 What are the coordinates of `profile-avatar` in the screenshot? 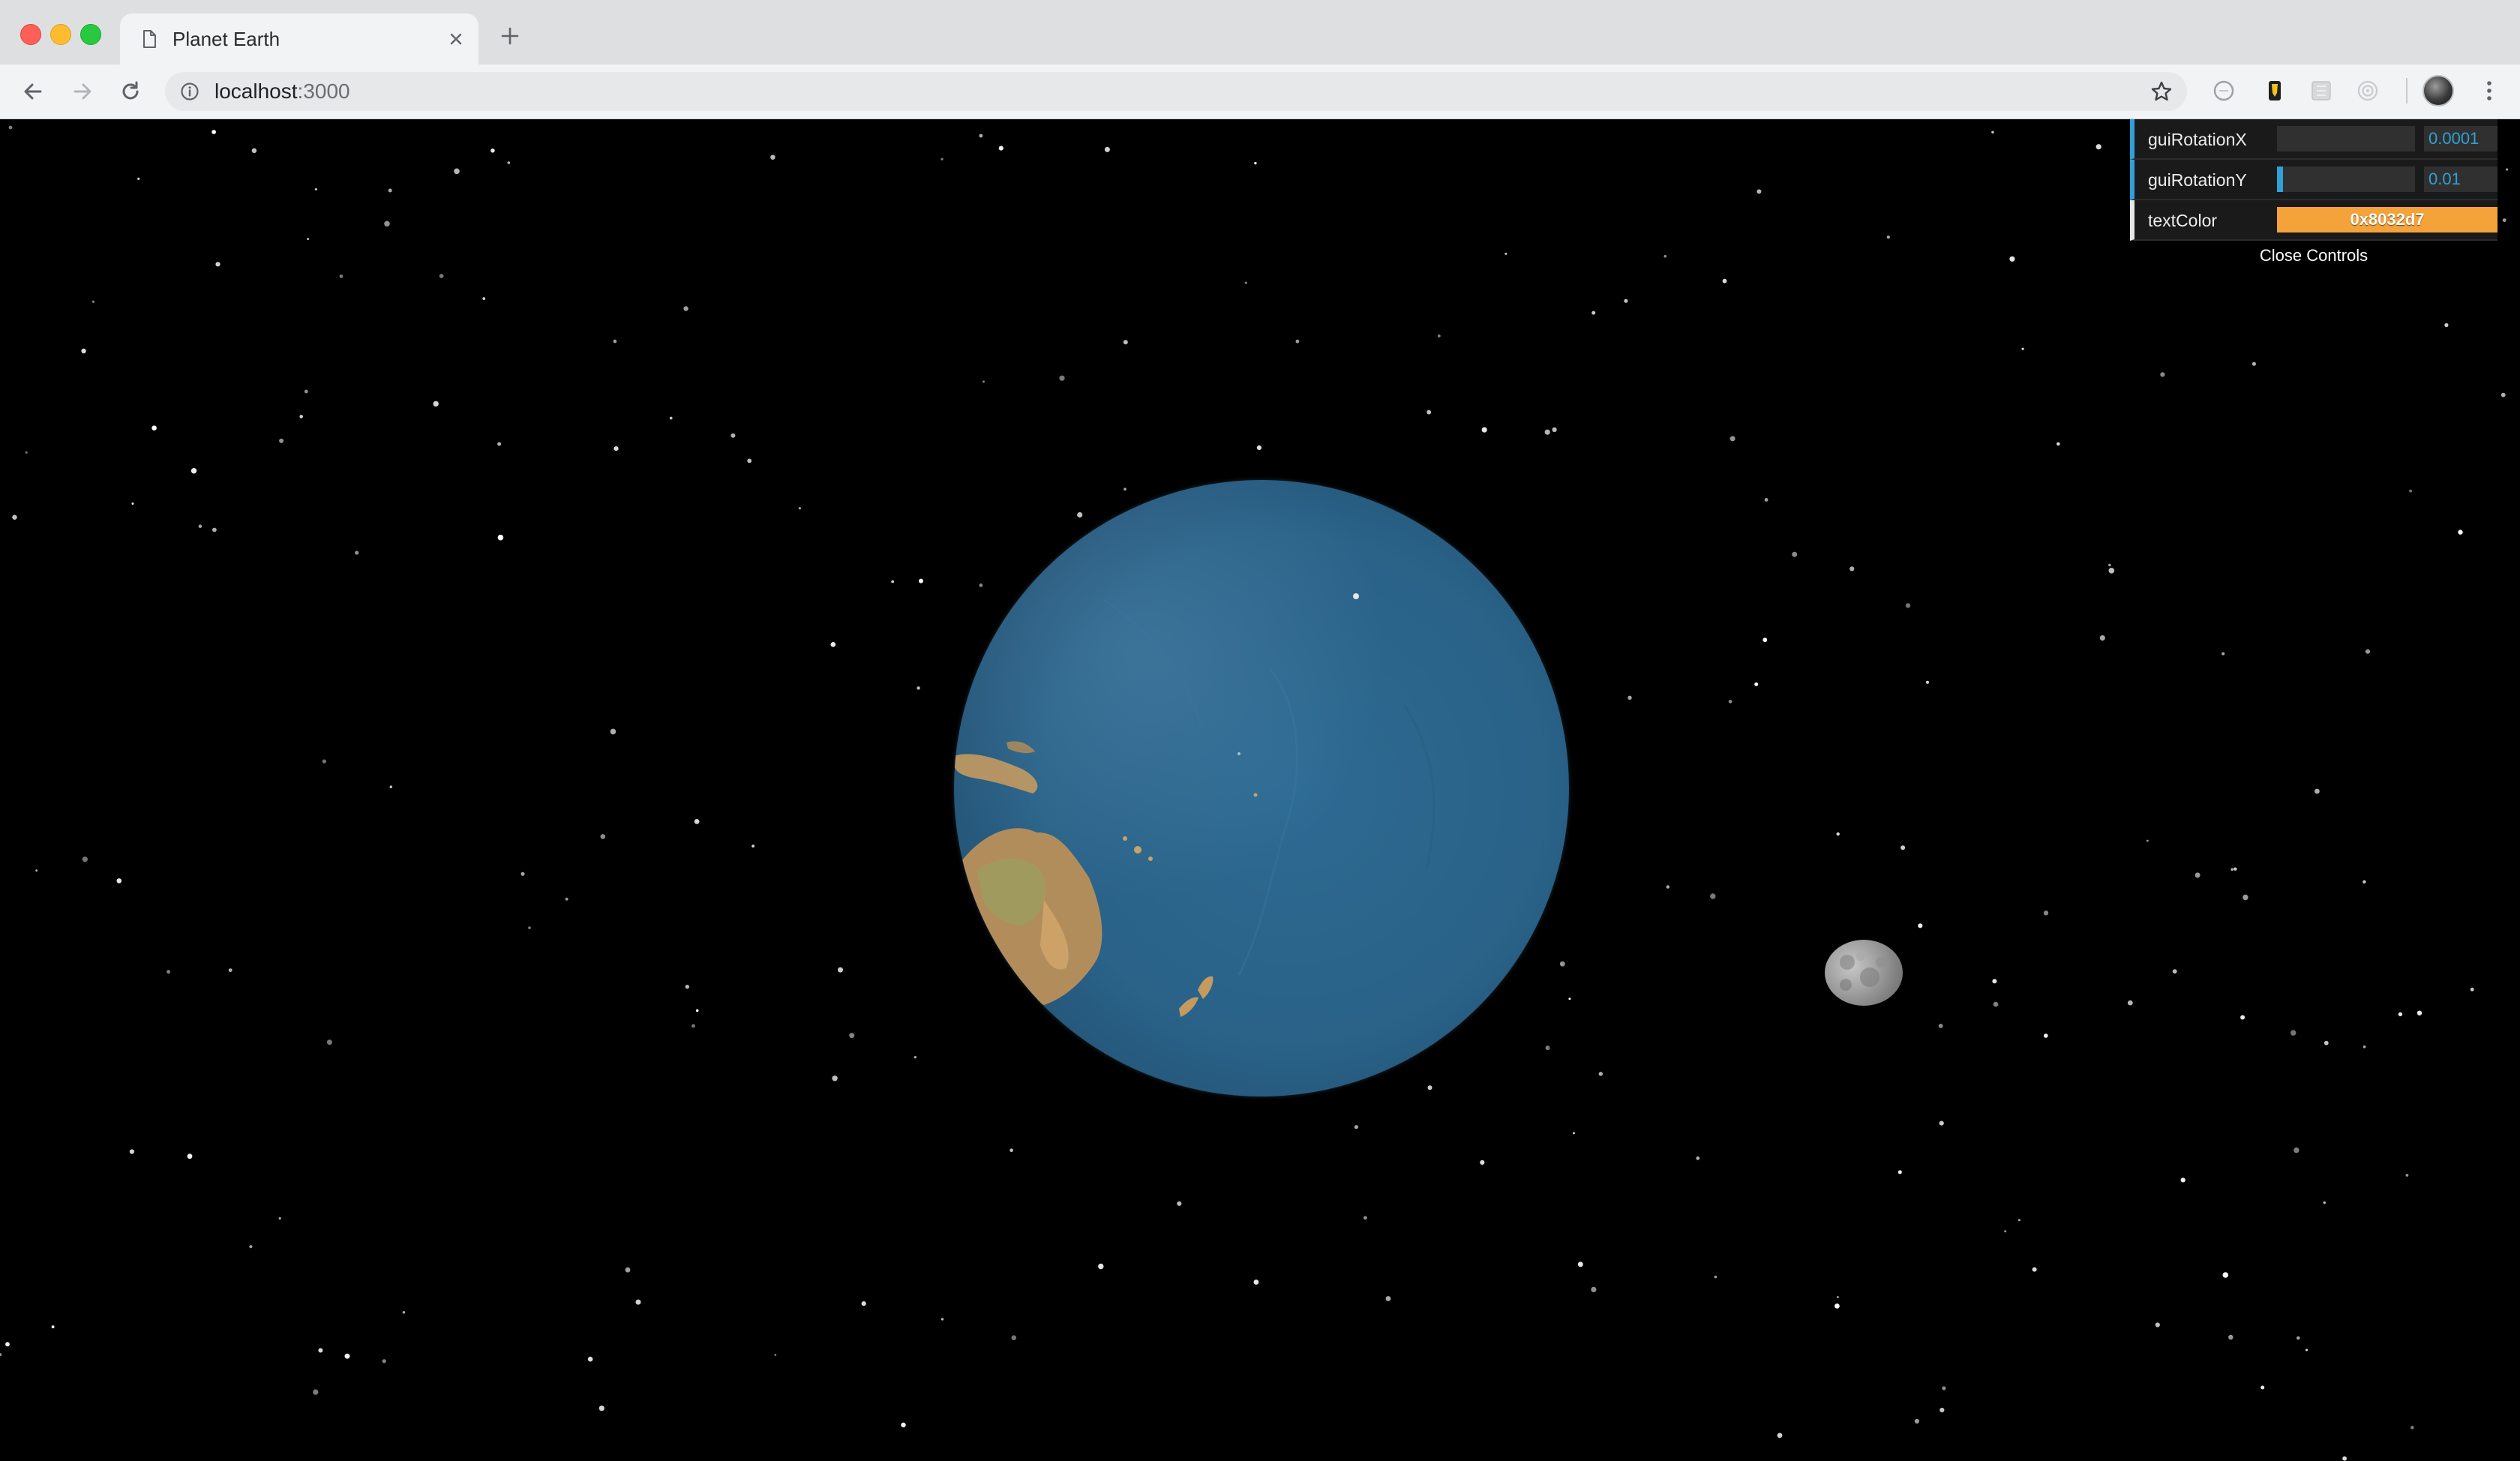 It's located at (2438, 90).